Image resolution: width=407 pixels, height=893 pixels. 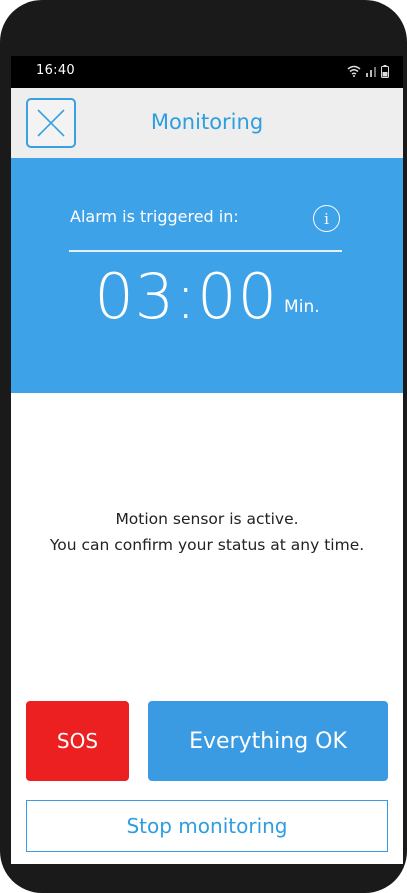 What do you see at coordinates (207, 545) in the screenshot?
I see `status-message-line2: You can confirm your status at any time.` at bounding box center [207, 545].